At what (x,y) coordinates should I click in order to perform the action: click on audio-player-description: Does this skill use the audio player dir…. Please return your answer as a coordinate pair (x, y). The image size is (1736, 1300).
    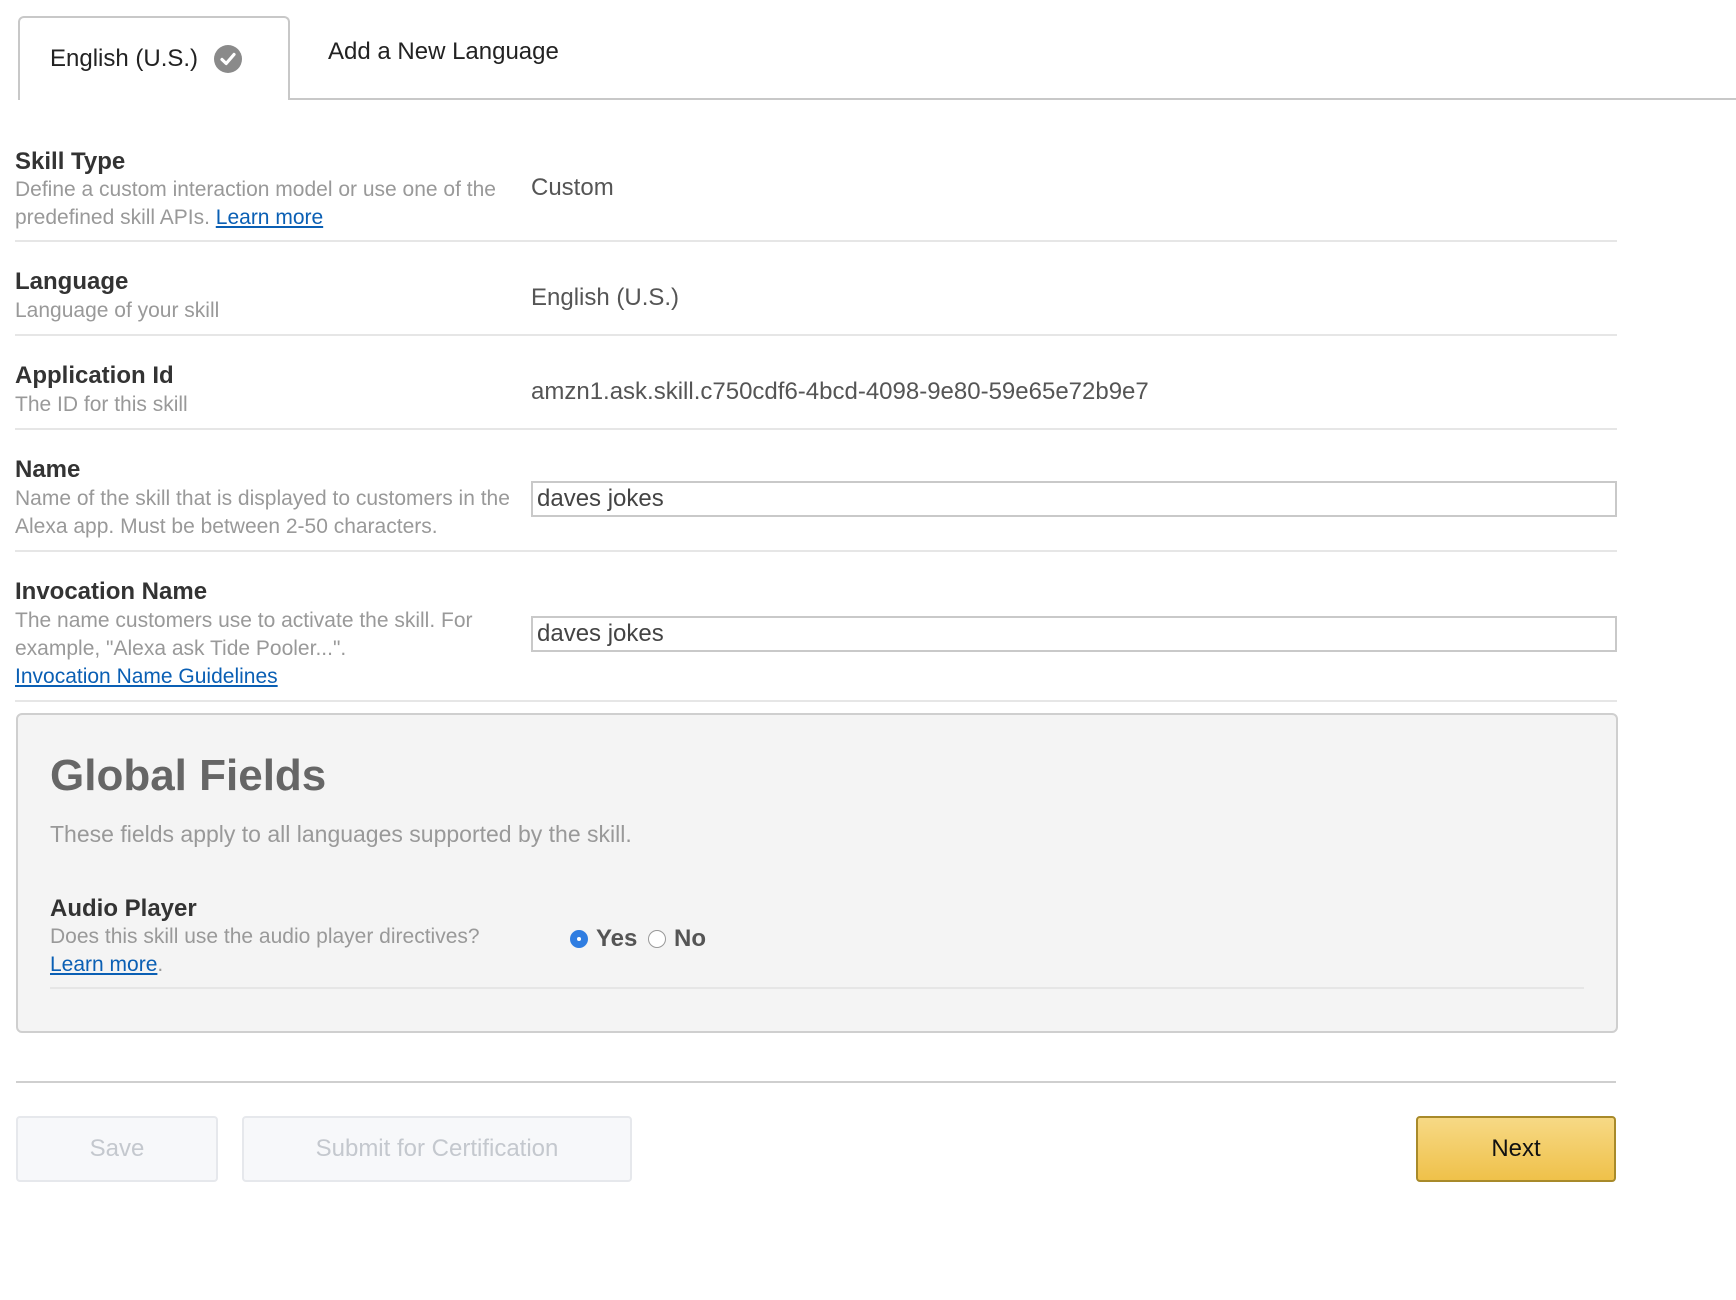
    Looking at the image, I should click on (290, 951).